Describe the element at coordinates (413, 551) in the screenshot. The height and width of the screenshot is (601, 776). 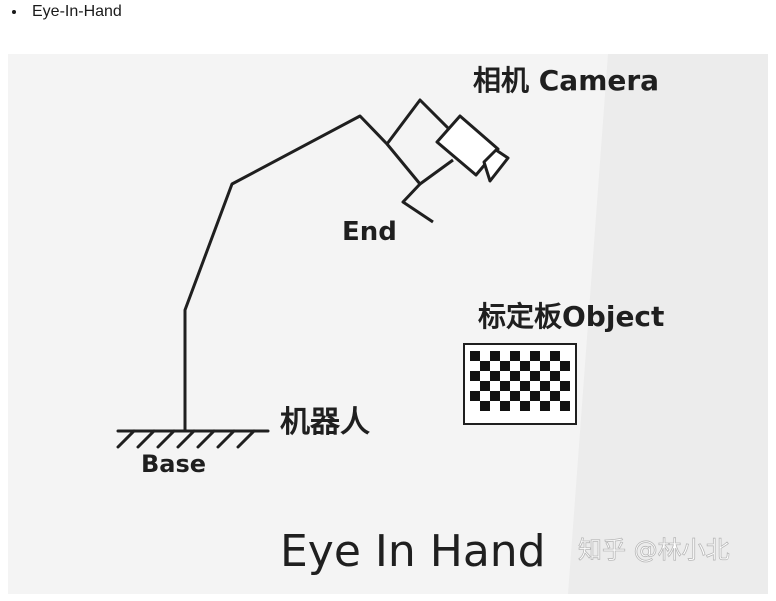
I see `figure-title: Eye In Hand` at that location.